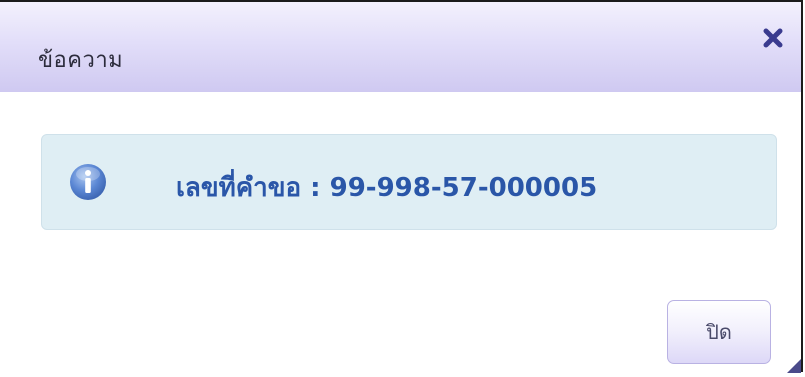 This screenshot has width=805, height=377. Describe the element at coordinates (719, 332) in the screenshot. I see `close-button: ปิด` at that location.